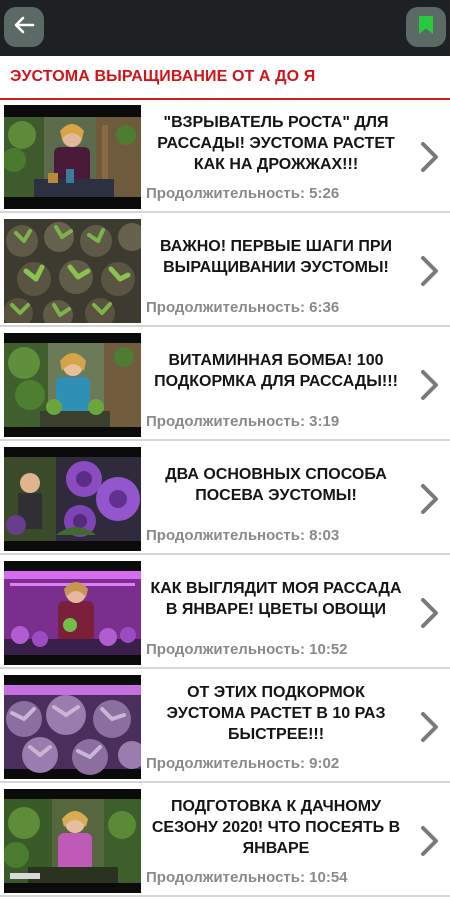 The height and width of the screenshot is (900, 450). Describe the element at coordinates (243, 535) in the screenshot. I see `video-duration: Продолжительность: 8:03` at that location.